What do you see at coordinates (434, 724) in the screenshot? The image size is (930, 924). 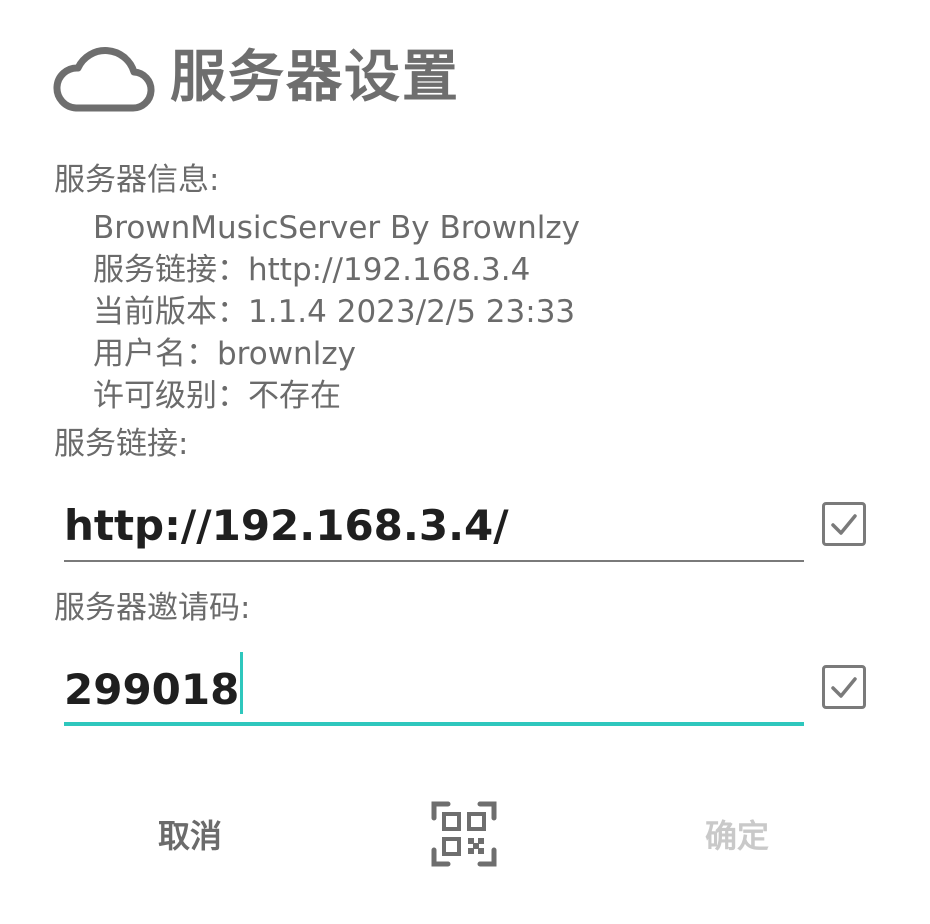 I see `invite-code-underline` at bounding box center [434, 724].